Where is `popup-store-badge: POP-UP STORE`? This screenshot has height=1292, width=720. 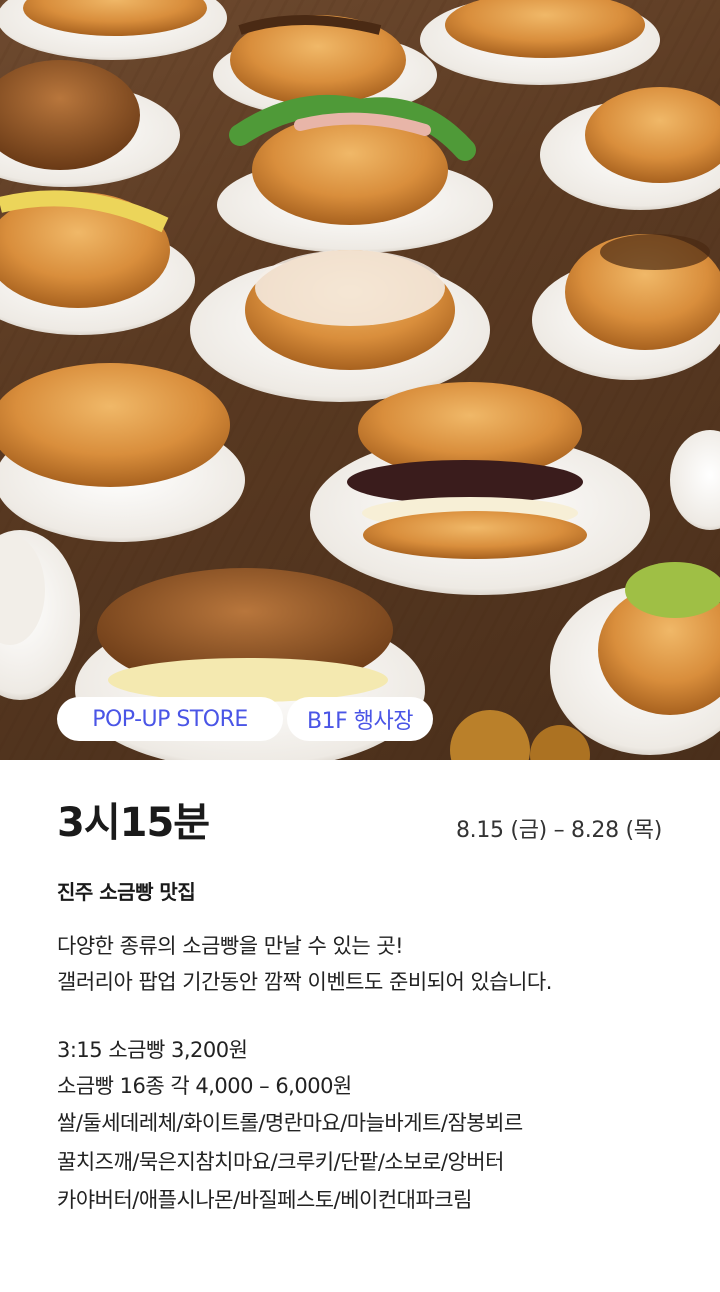
popup-store-badge: POP-UP STORE is located at coordinates (170, 719).